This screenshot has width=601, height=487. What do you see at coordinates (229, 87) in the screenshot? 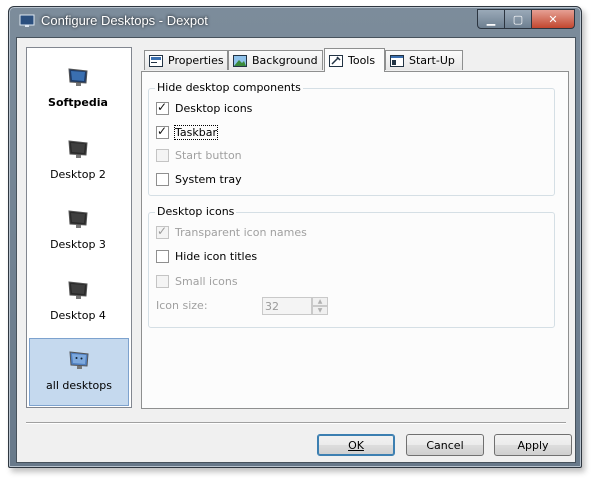
I see `group-title: Hide desktop components` at bounding box center [229, 87].